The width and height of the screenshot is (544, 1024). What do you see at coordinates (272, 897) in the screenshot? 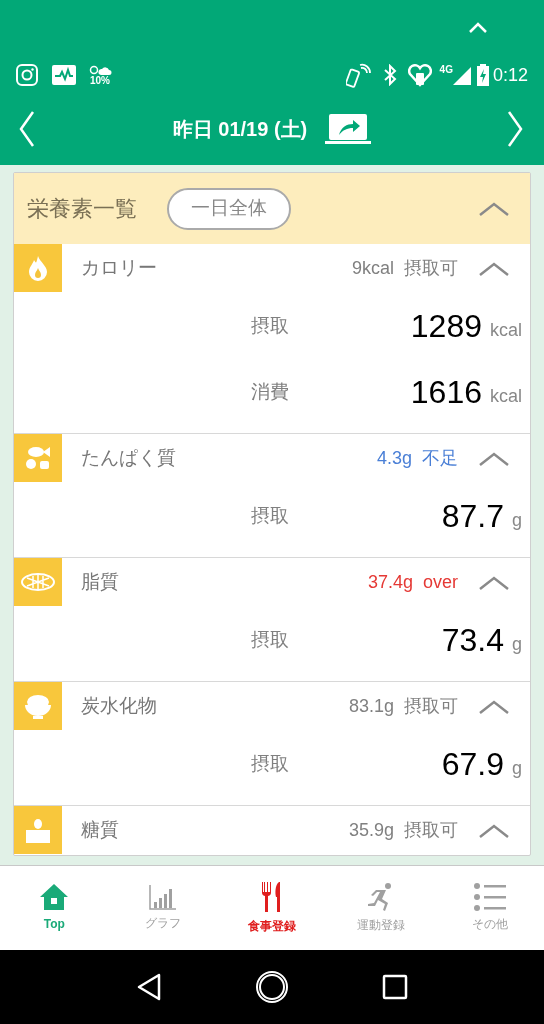
I see `fork-knife-icon` at bounding box center [272, 897].